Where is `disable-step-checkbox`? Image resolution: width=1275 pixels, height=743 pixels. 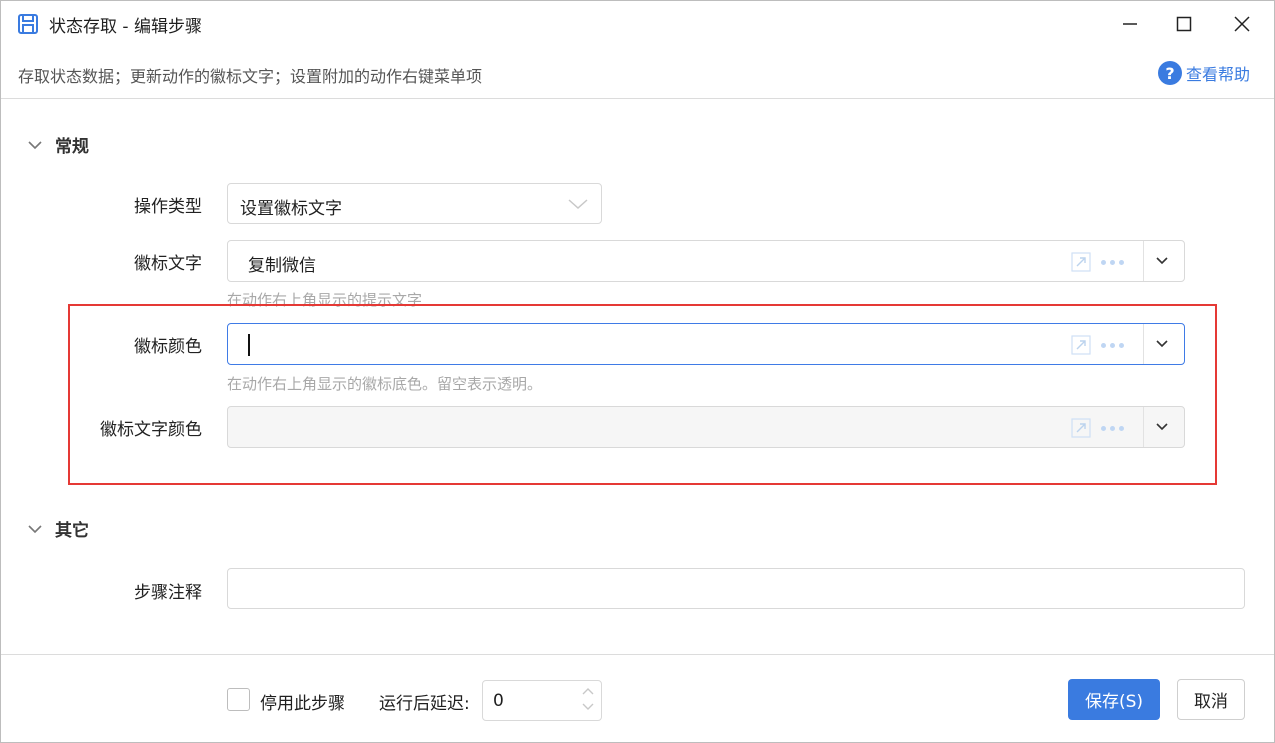
disable-step-checkbox is located at coordinates (238, 699).